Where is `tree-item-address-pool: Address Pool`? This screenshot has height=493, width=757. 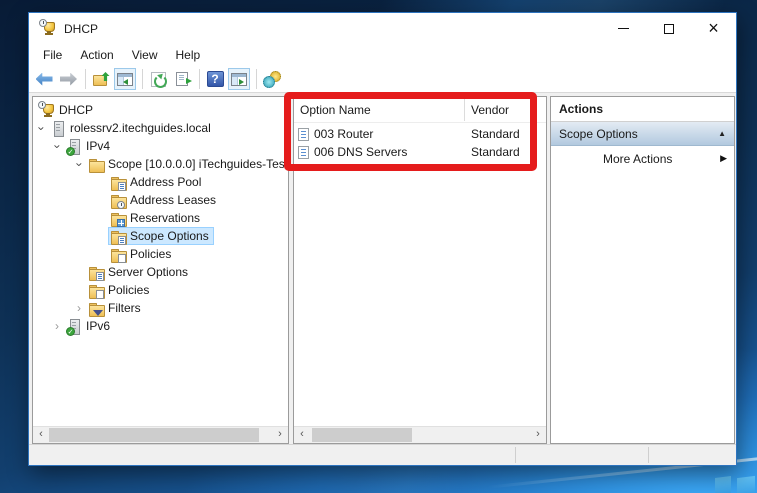
tree-item-address-pool: Address Pool is located at coordinates (160, 182).